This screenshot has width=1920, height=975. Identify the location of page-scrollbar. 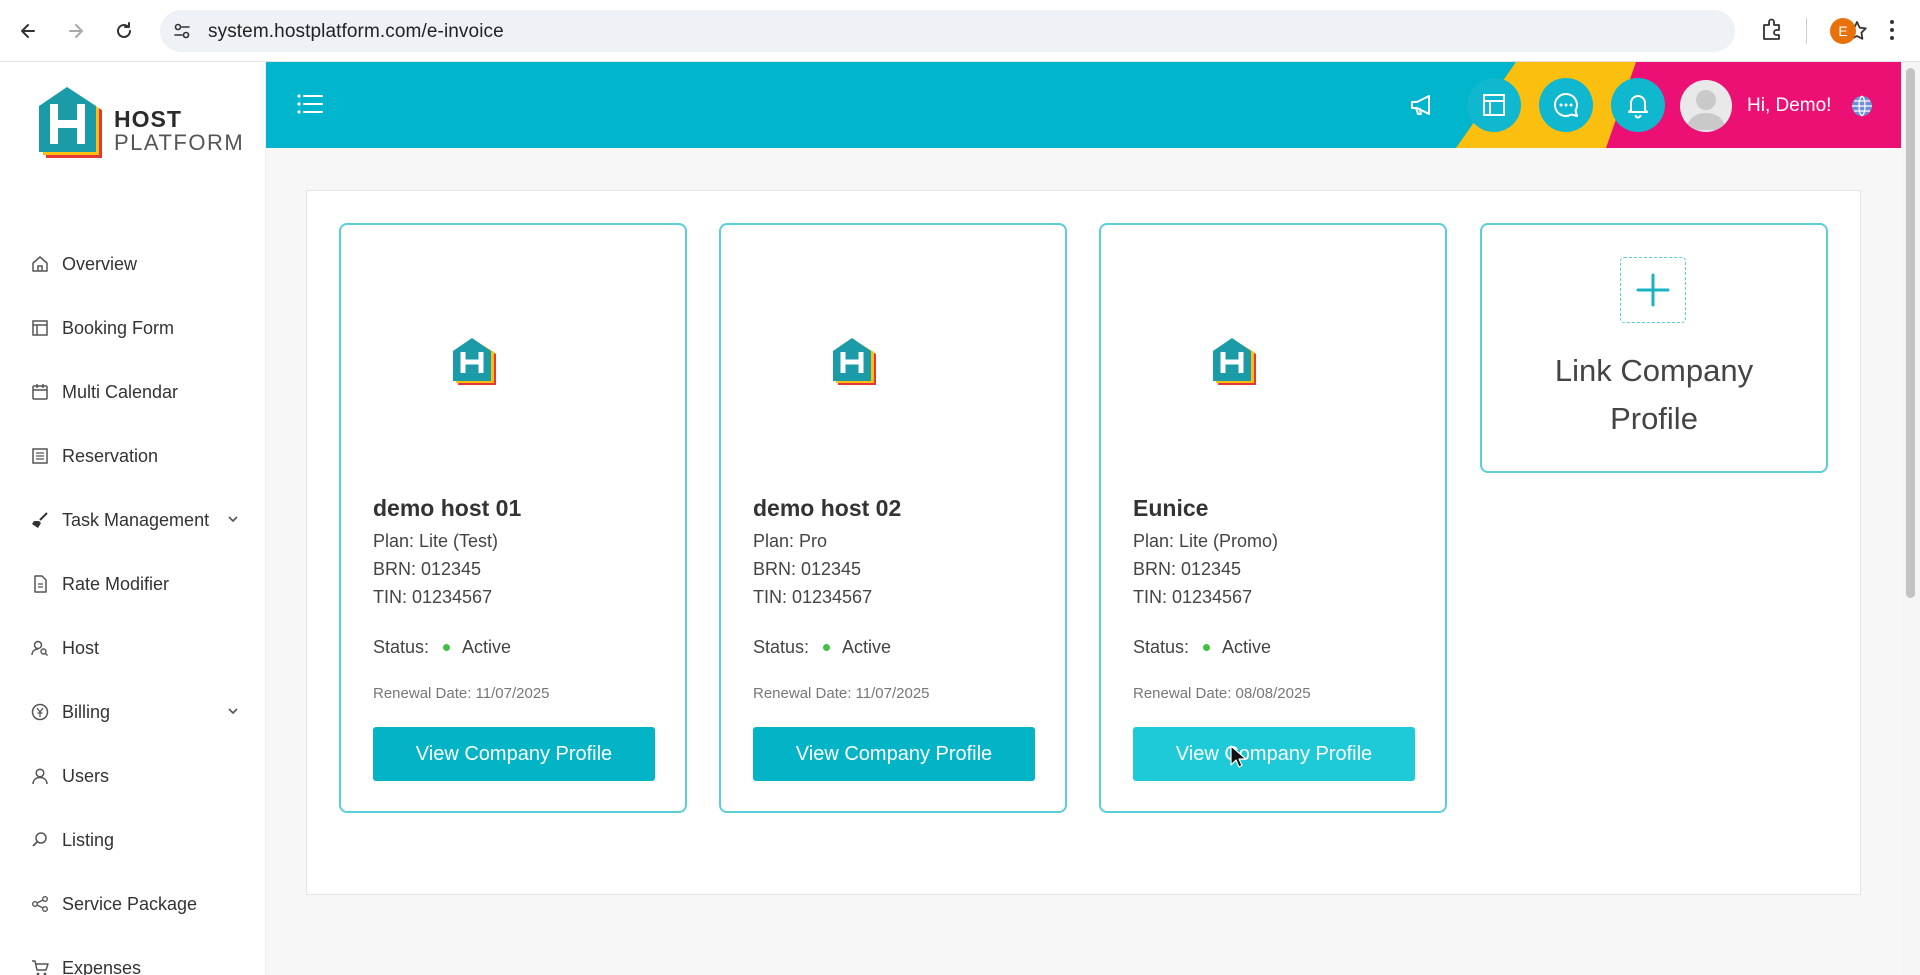
(1910, 518).